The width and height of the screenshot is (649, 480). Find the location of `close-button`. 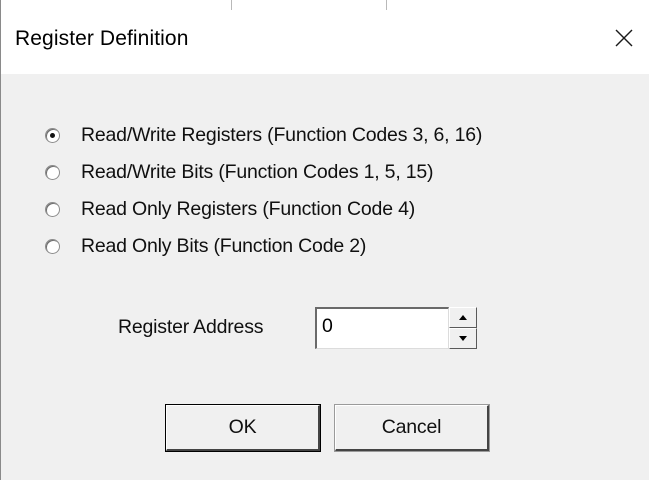

close-button is located at coordinates (624, 38).